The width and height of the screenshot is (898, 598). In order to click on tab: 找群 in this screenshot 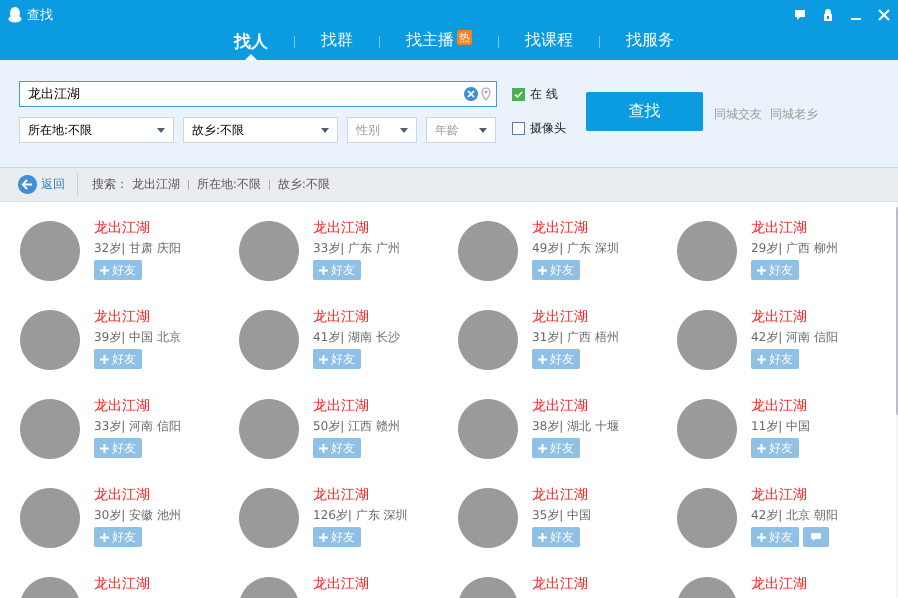, I will do `click(337, 43)`.